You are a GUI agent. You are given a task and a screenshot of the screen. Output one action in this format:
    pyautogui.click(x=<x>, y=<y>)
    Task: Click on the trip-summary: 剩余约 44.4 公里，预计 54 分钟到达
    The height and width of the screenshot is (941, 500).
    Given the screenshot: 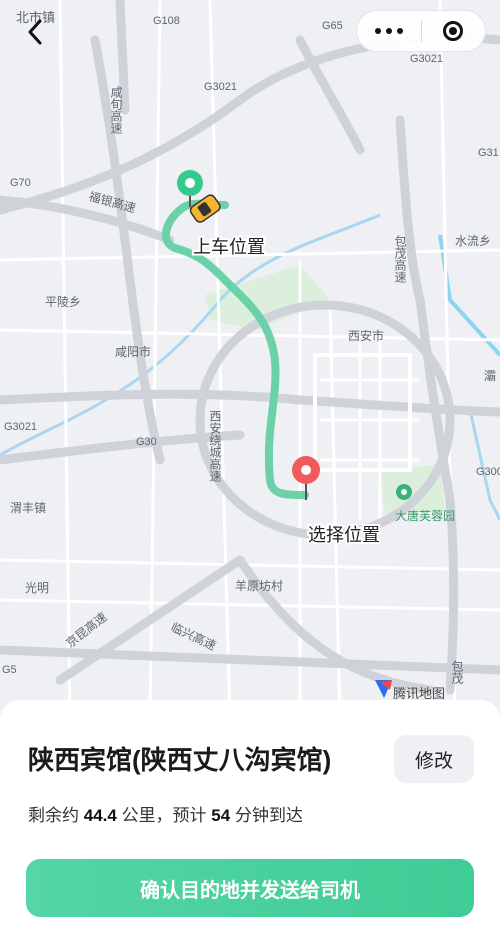 What is the action you would take?
    pyautogui.click(x=165, y=813)
    